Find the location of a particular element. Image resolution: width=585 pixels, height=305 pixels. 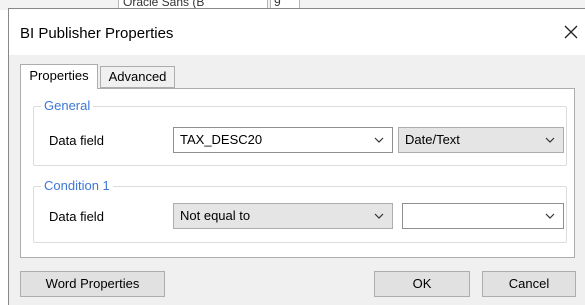

ok-button: OK is located at coordinates (422, 284).